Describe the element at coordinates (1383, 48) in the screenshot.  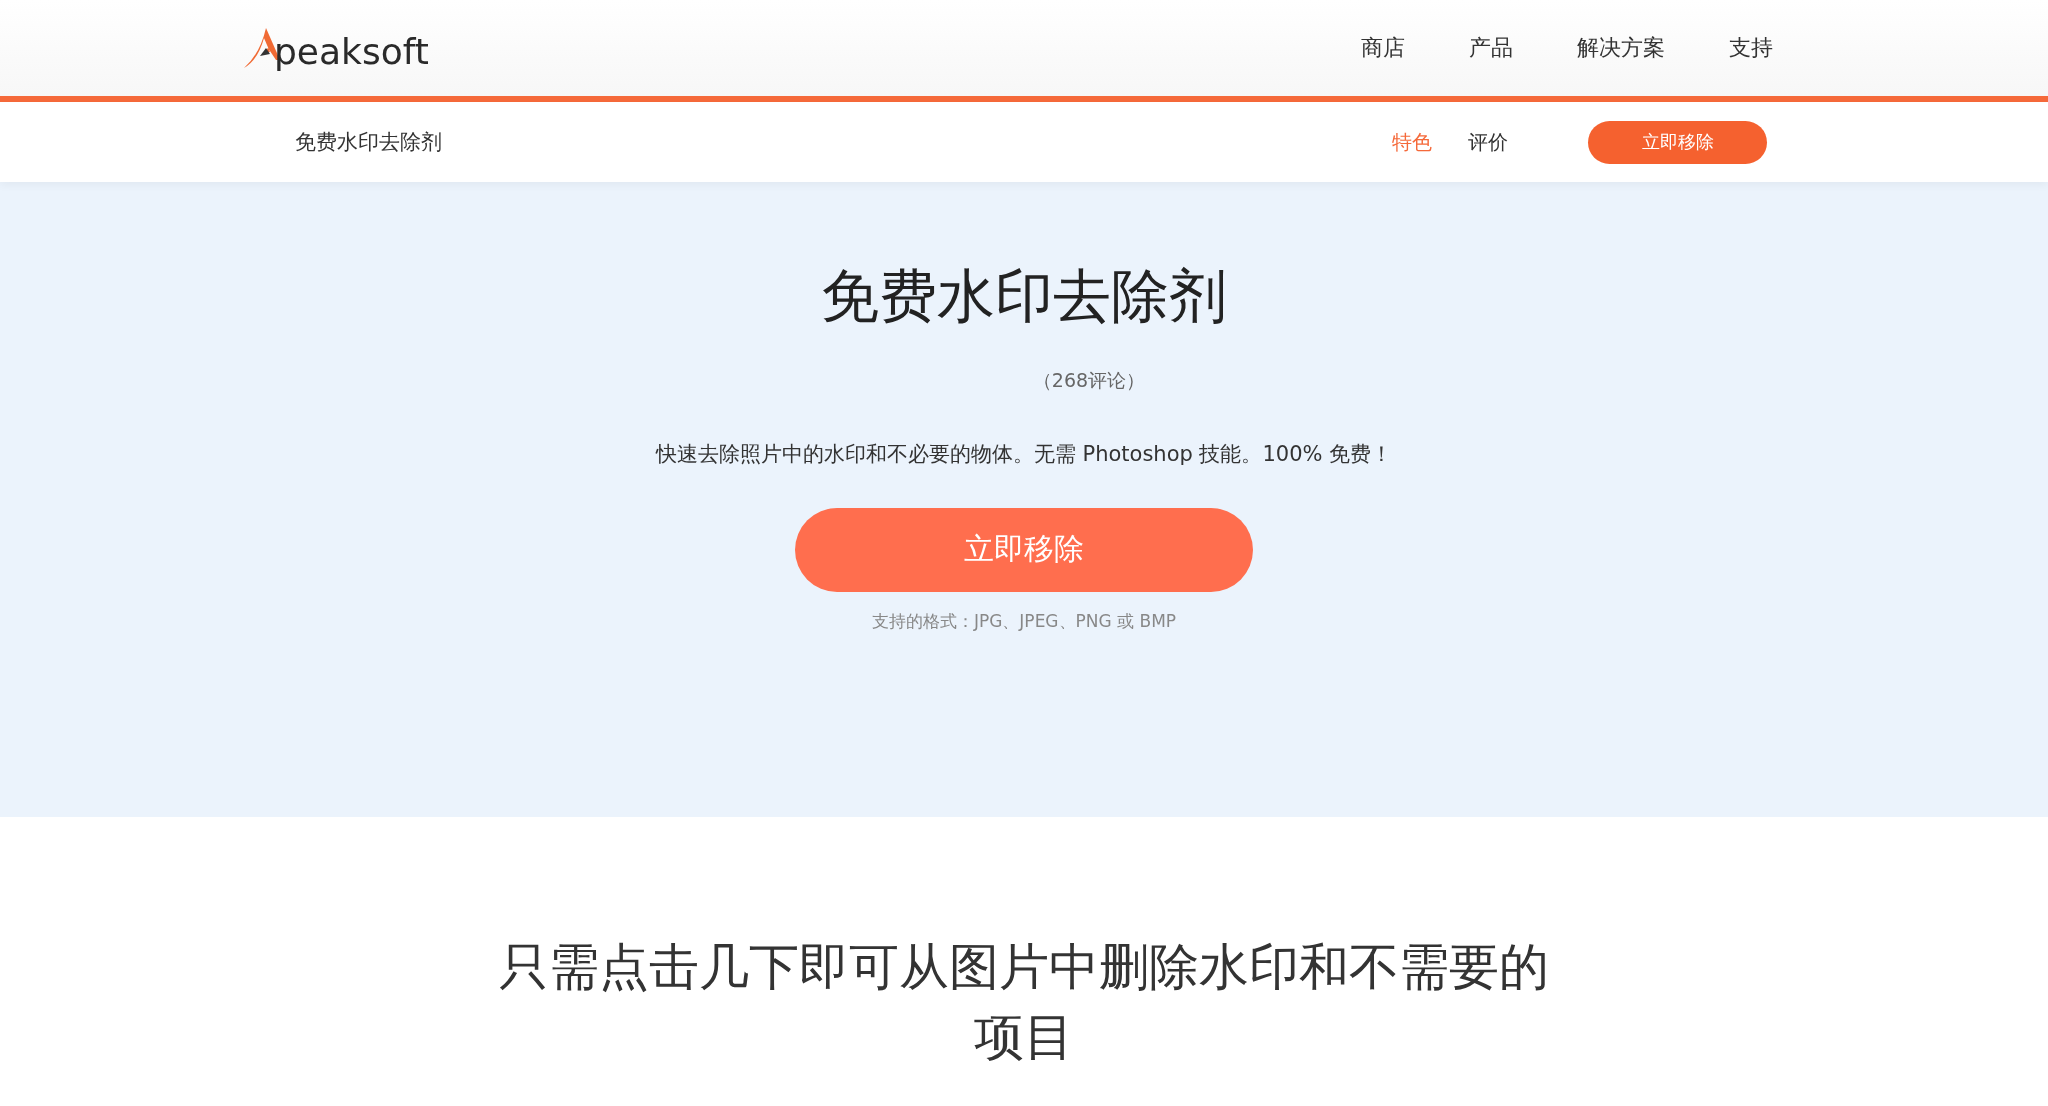
I see `nav-link: 商店` at that location.